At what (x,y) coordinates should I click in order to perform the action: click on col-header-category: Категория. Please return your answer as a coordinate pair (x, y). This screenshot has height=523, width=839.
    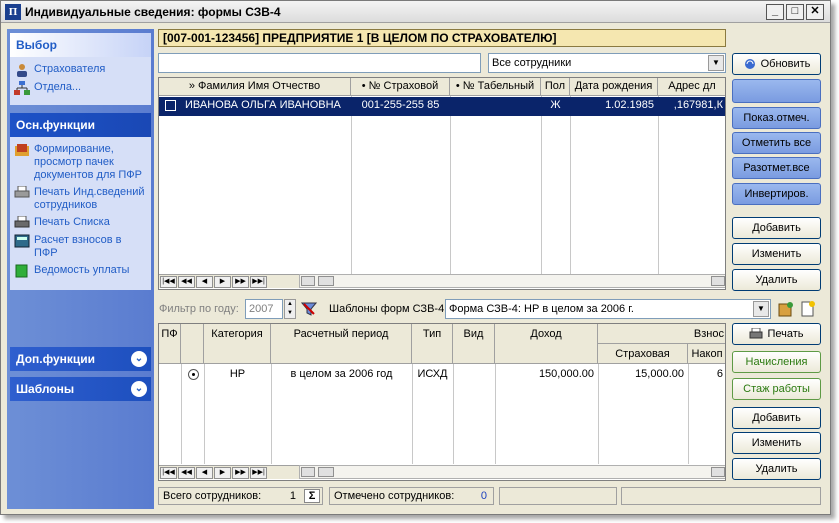
    Looking at the image, I should click on (237, 344).